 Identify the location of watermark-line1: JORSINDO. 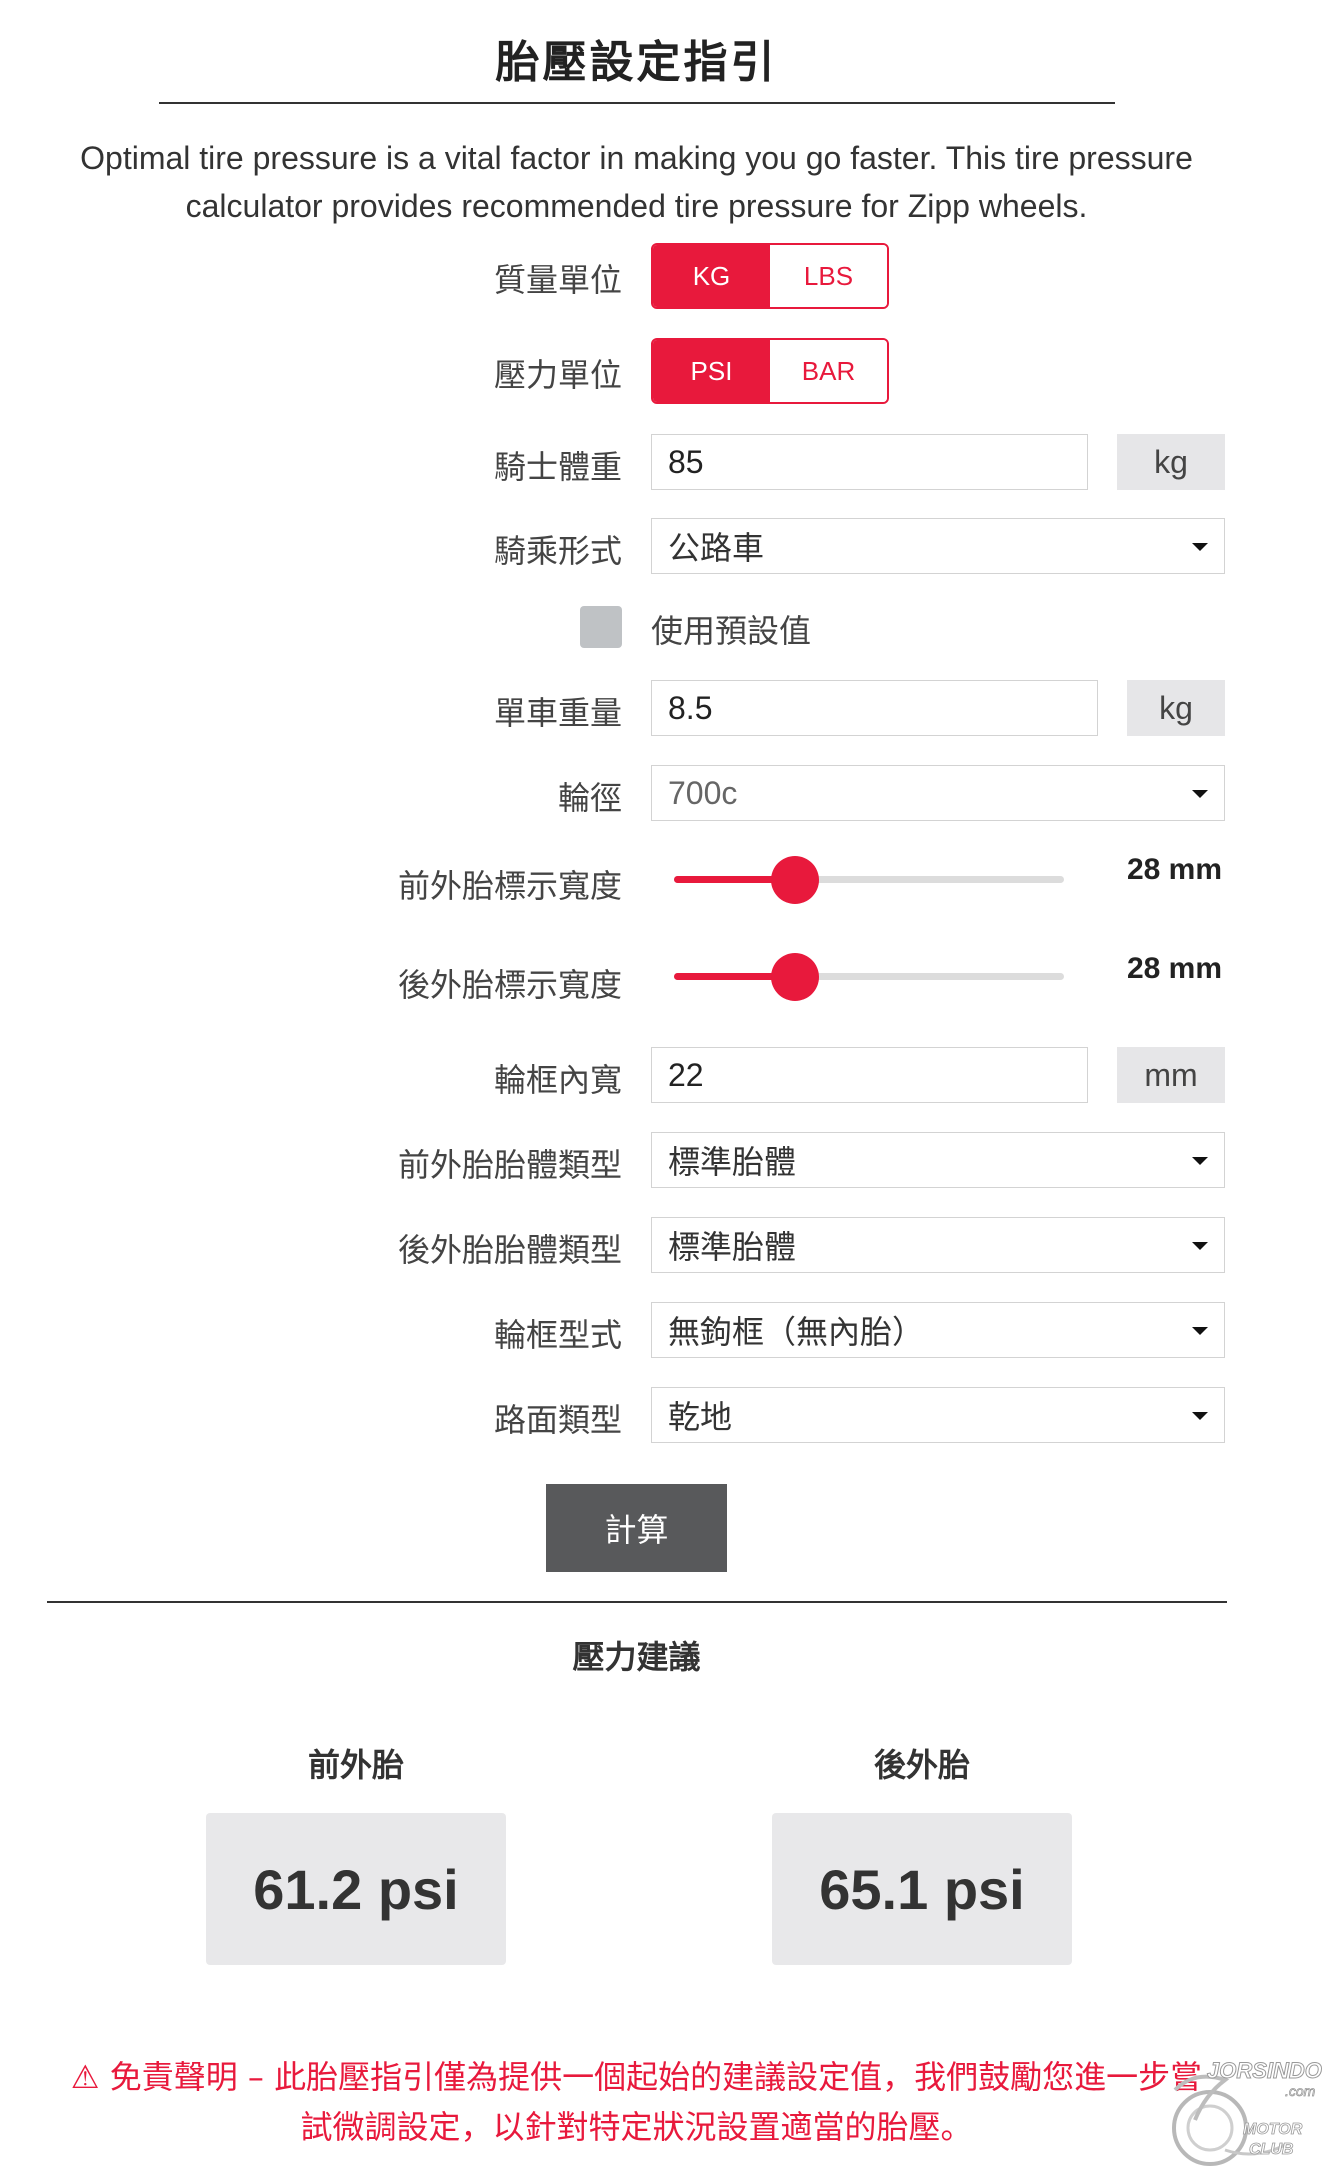
(1264, 2070).